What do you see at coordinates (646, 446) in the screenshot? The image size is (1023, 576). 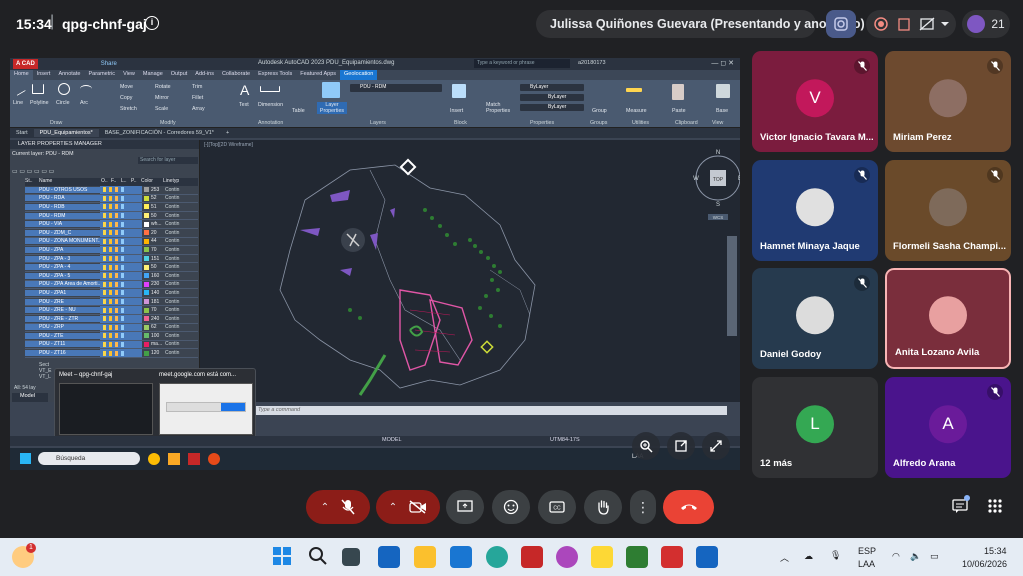 I see `zoom-in-icon` at bounding box center [646, 446].